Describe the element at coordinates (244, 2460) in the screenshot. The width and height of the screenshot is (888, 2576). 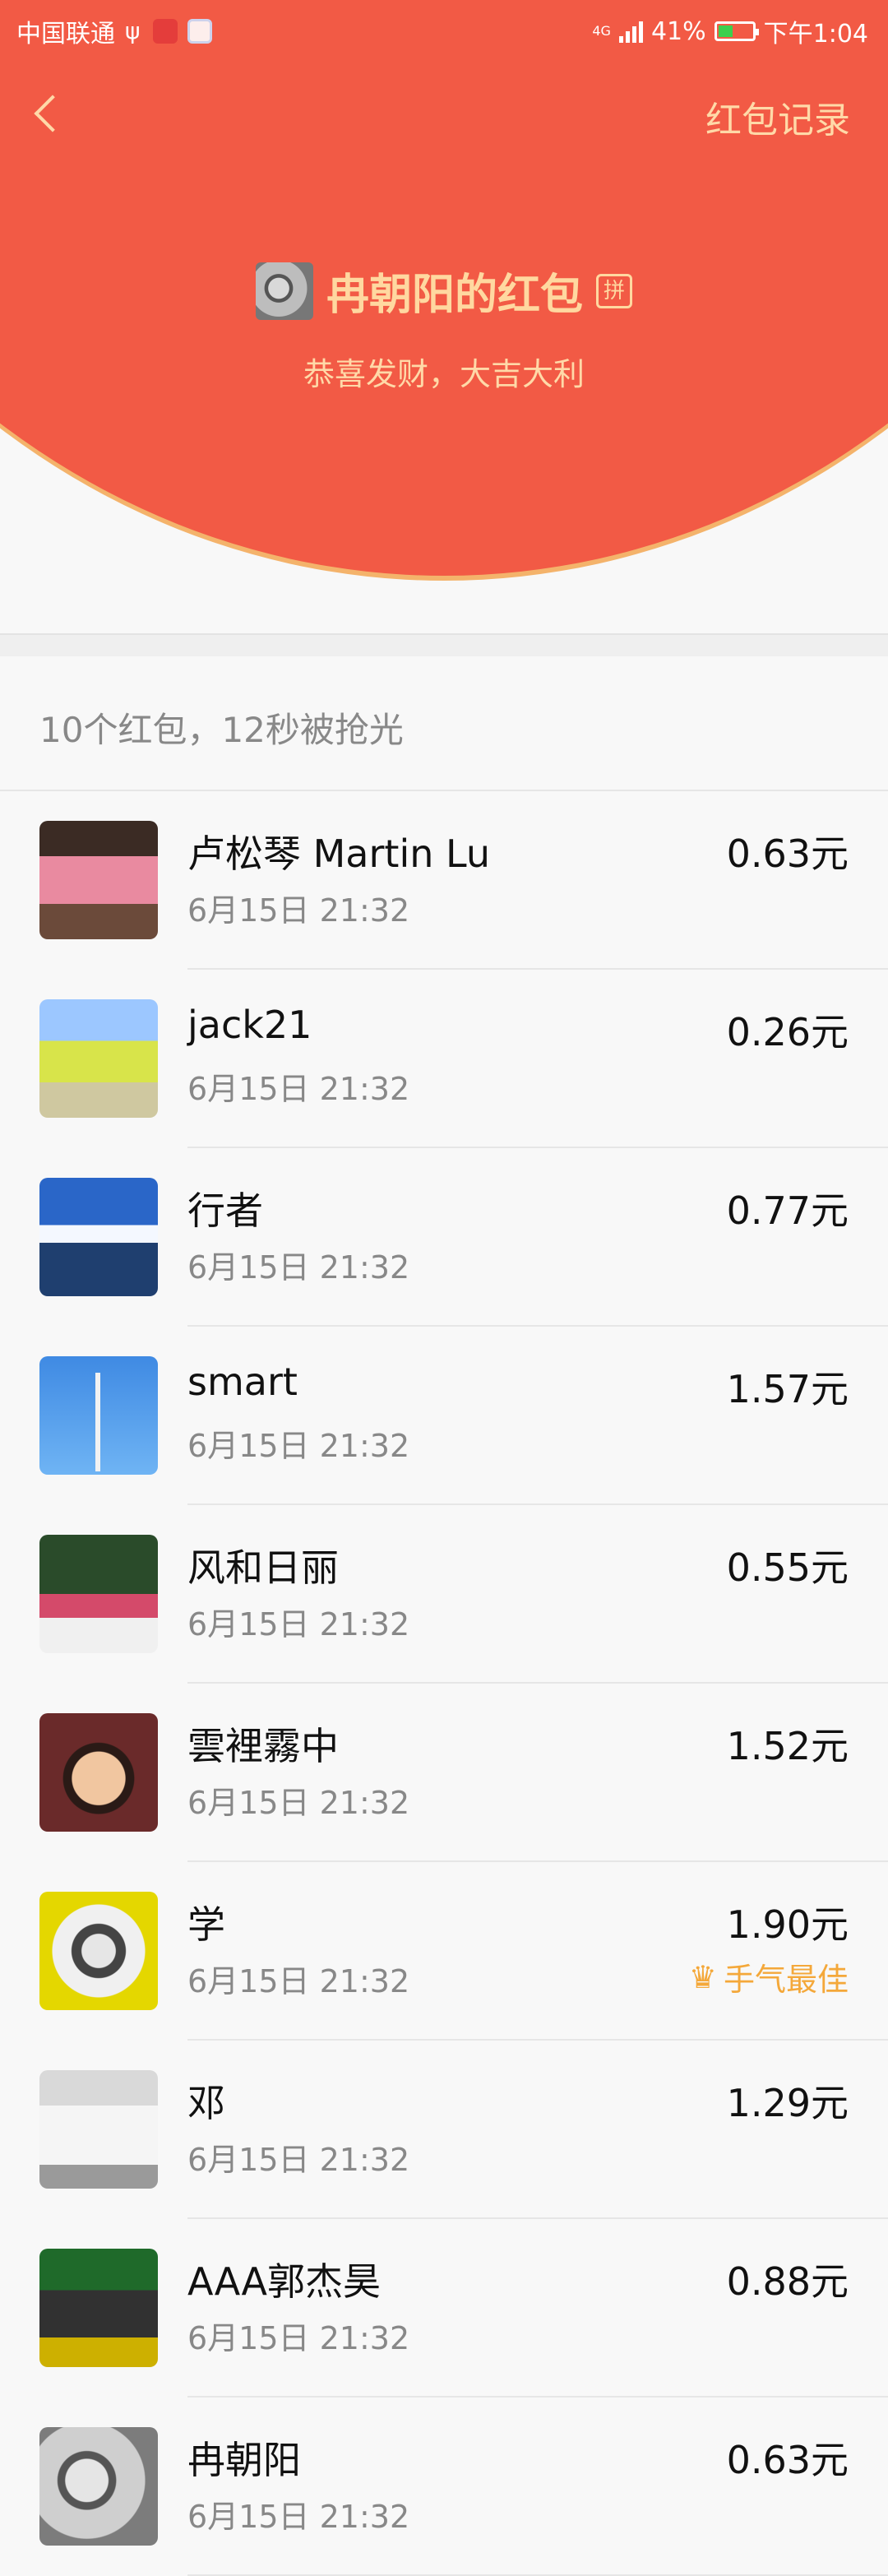
I see `recipient-name: 冉朝阳` at that location.